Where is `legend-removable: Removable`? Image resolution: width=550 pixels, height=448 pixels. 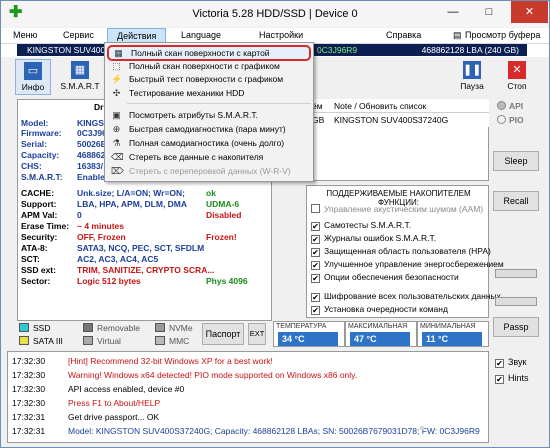
legend-removable: Removable is located at coordinates (111, 328).